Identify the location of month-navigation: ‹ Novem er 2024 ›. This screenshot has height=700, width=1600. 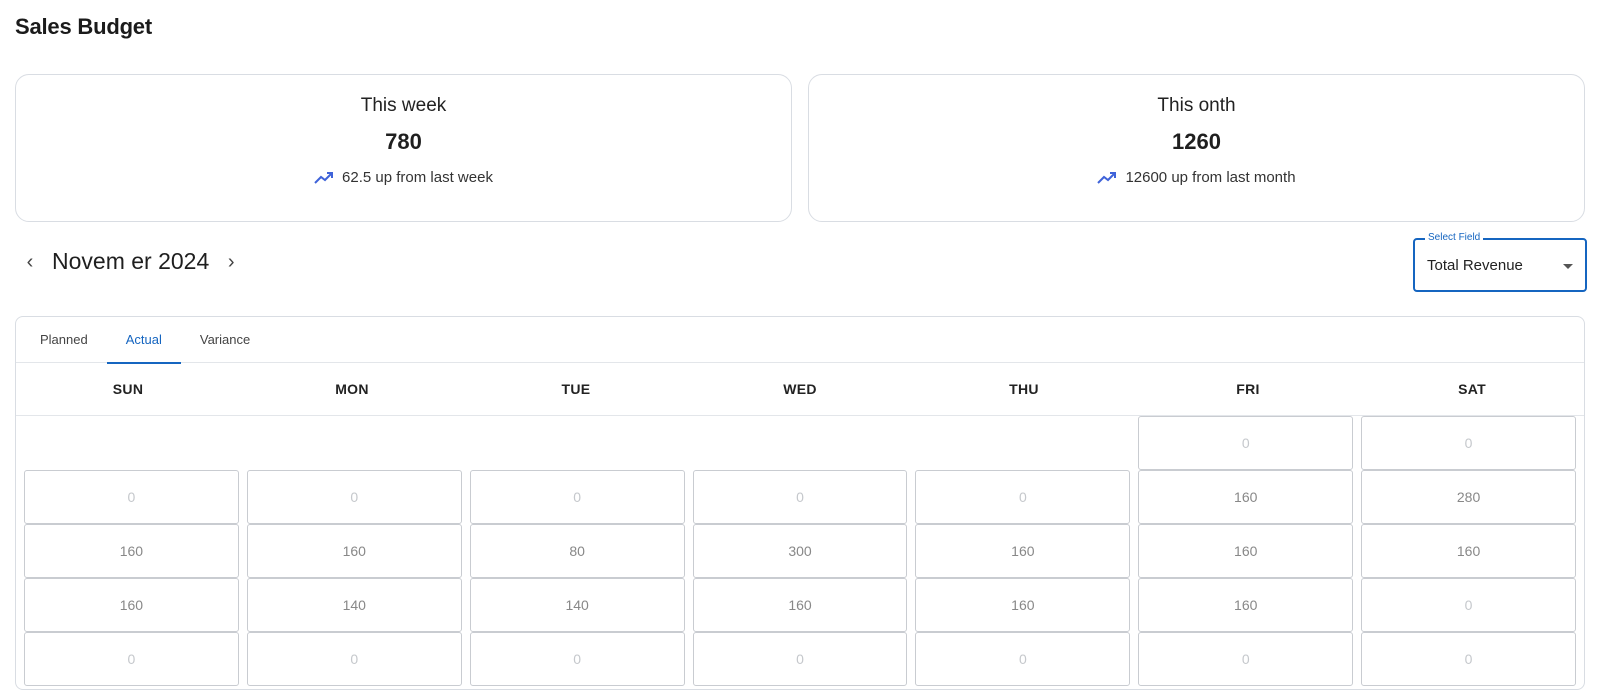
(130, 261).